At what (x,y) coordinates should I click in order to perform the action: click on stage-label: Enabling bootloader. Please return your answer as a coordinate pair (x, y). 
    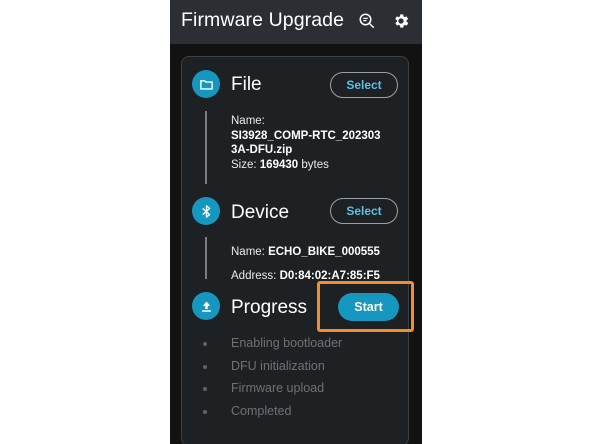
    Looking at the image, I should click on (287, 343).